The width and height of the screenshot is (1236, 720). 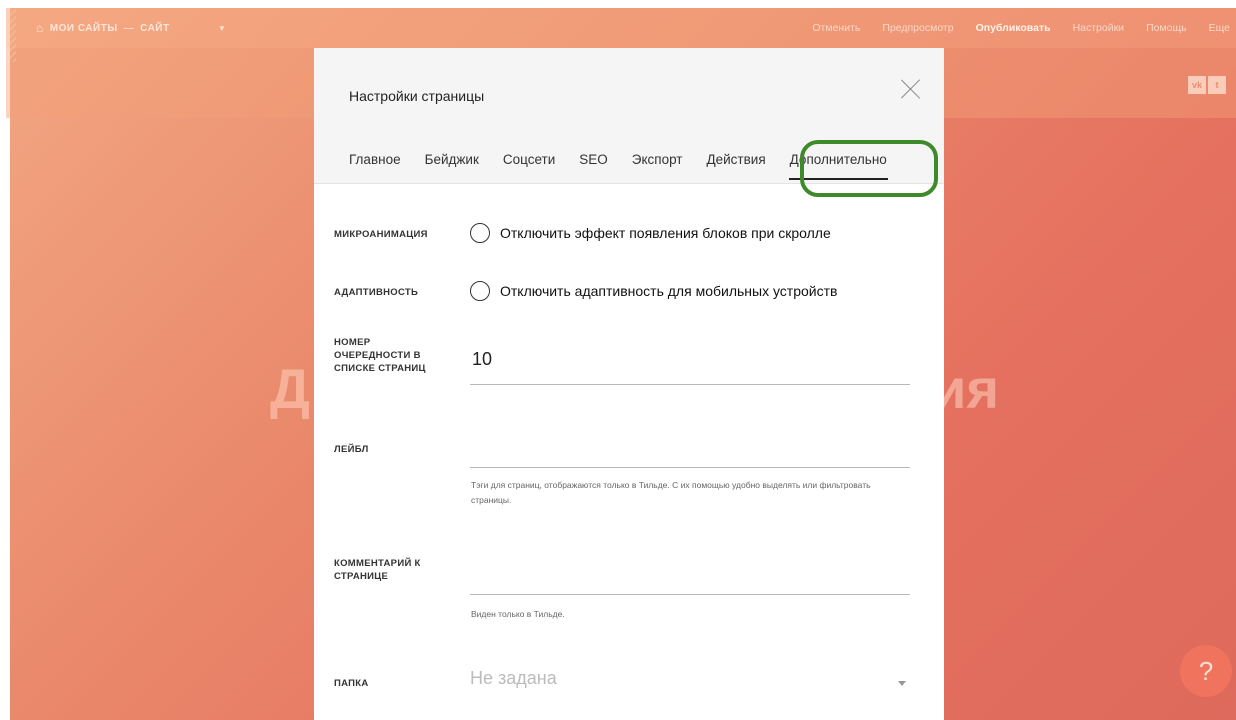 I want to click on folder-label: ПАПКА, so click(x=351, y=683).